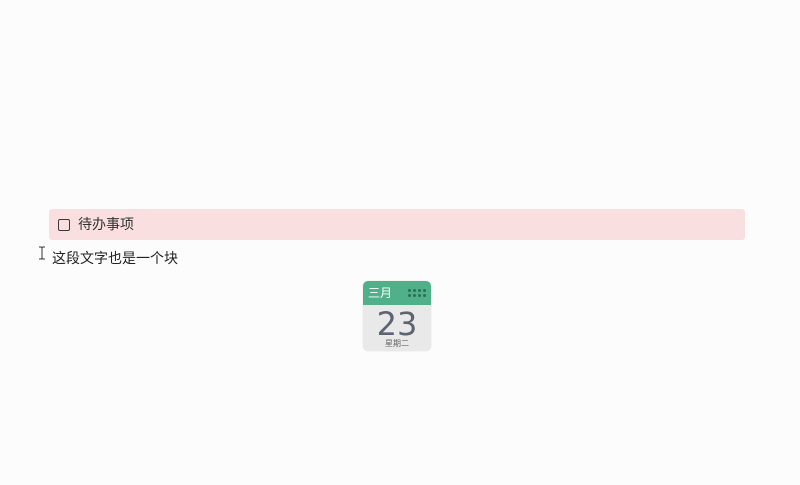 Image resolution: width=800 pixels, height=485 pixels. Describe the element at coordinates (380, 293) in the screenshot. I see `calendar-month: 三月` at that location.